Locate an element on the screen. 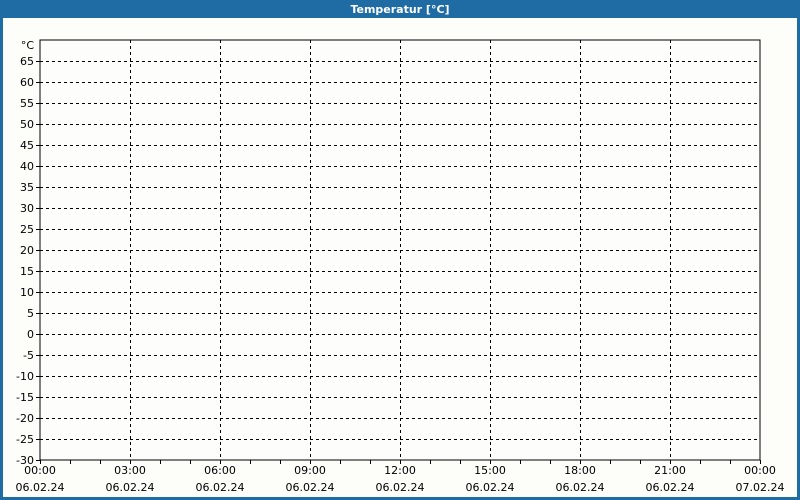 Image resolution: width=800 pixels, height=500 pixels. y-tick-label: 40 is located at coordinates (27, 166).